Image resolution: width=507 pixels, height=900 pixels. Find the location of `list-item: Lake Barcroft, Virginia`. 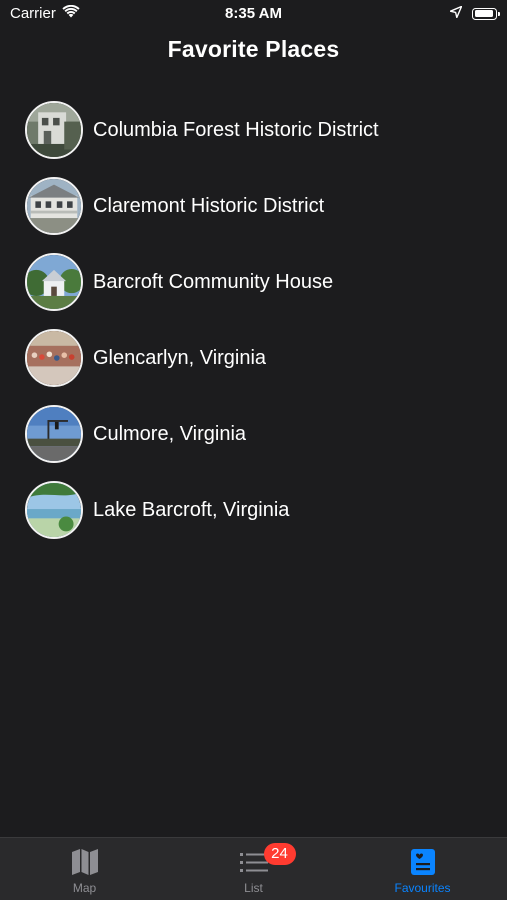

list-item: Lake Barcroft, Virginia is located at coordinates (253, 510).